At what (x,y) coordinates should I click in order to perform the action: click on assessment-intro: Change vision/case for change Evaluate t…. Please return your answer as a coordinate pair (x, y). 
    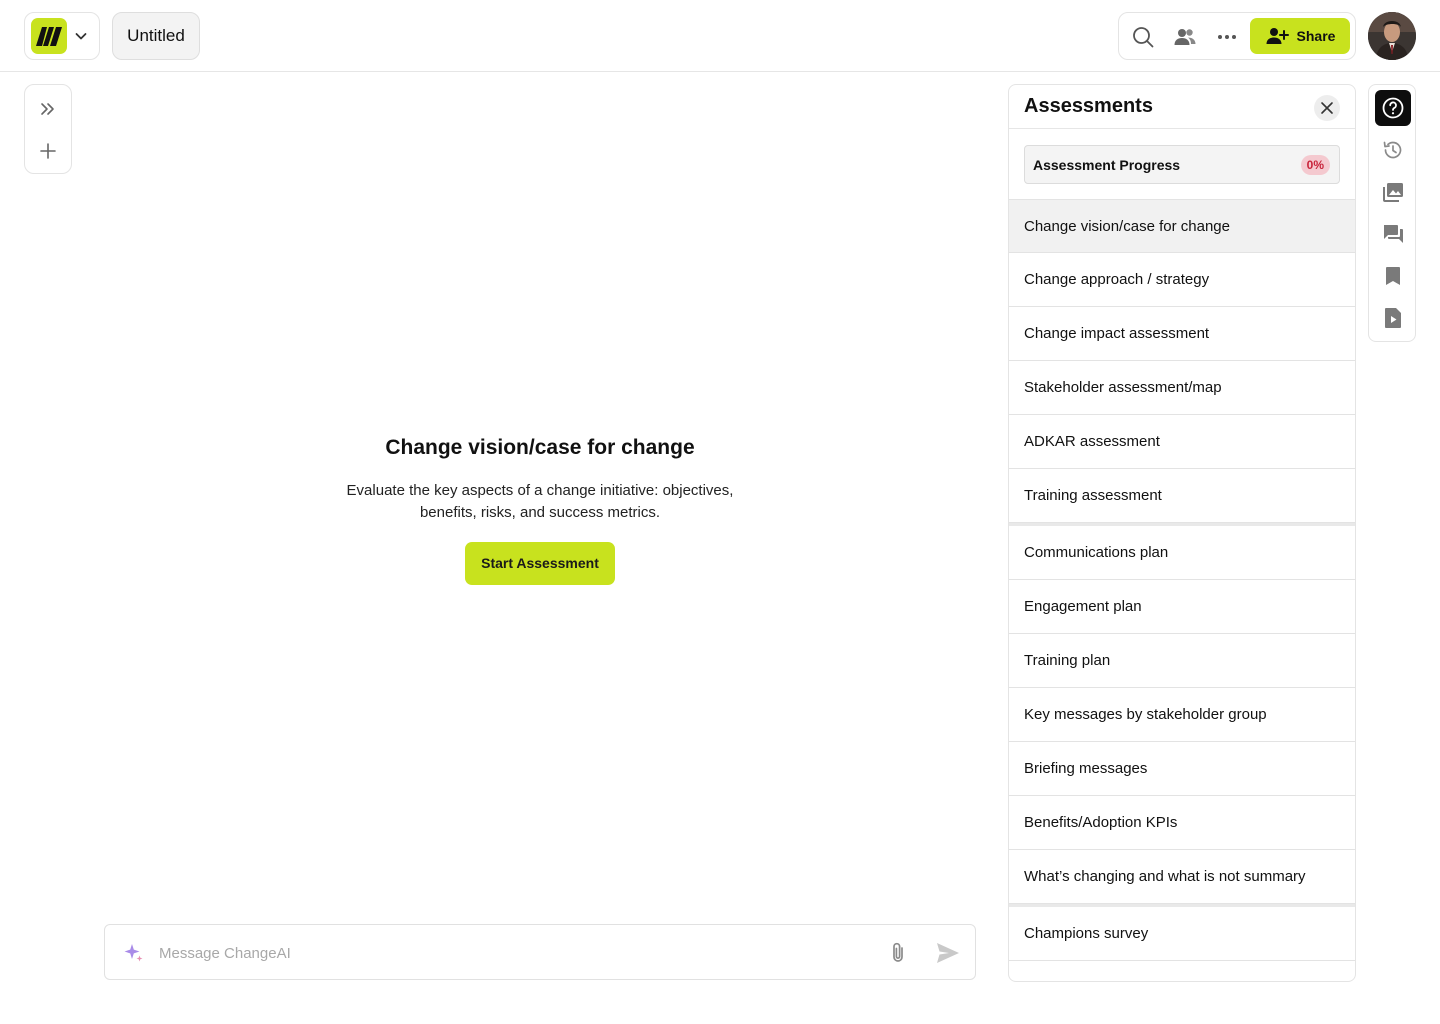
    Looking at the image, I should click on (540, 510).